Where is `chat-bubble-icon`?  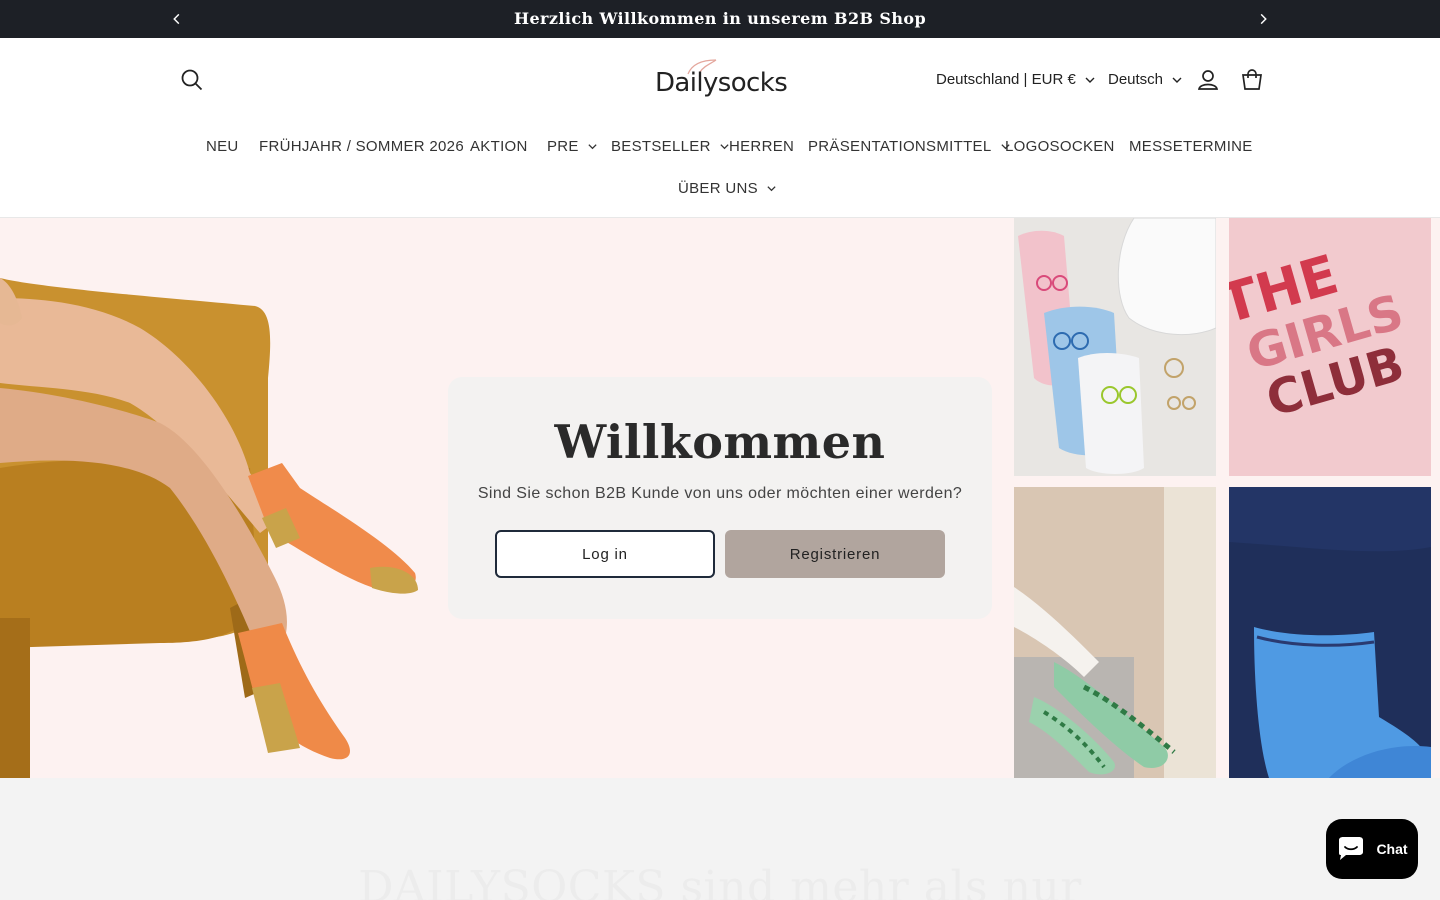
chat-bubble-icon is located at coordinates (1351, 848).